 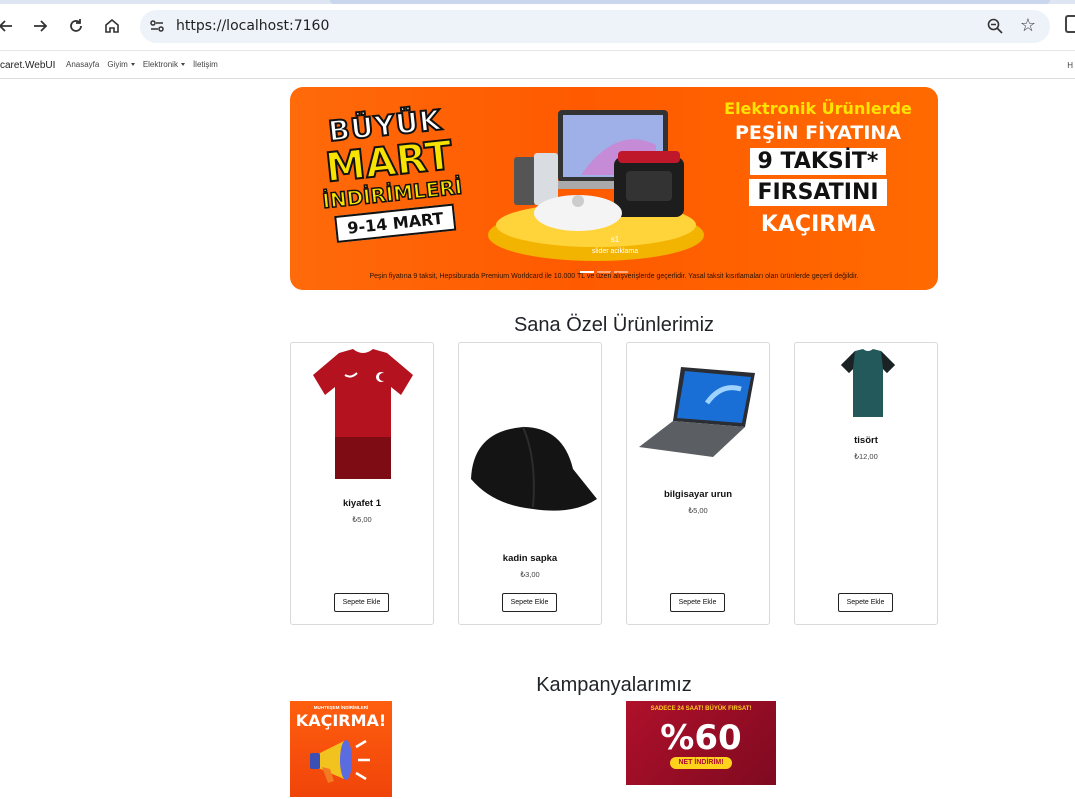 I want to click on slide-caption-text: slider aciklama, so click(x=615, y=251).